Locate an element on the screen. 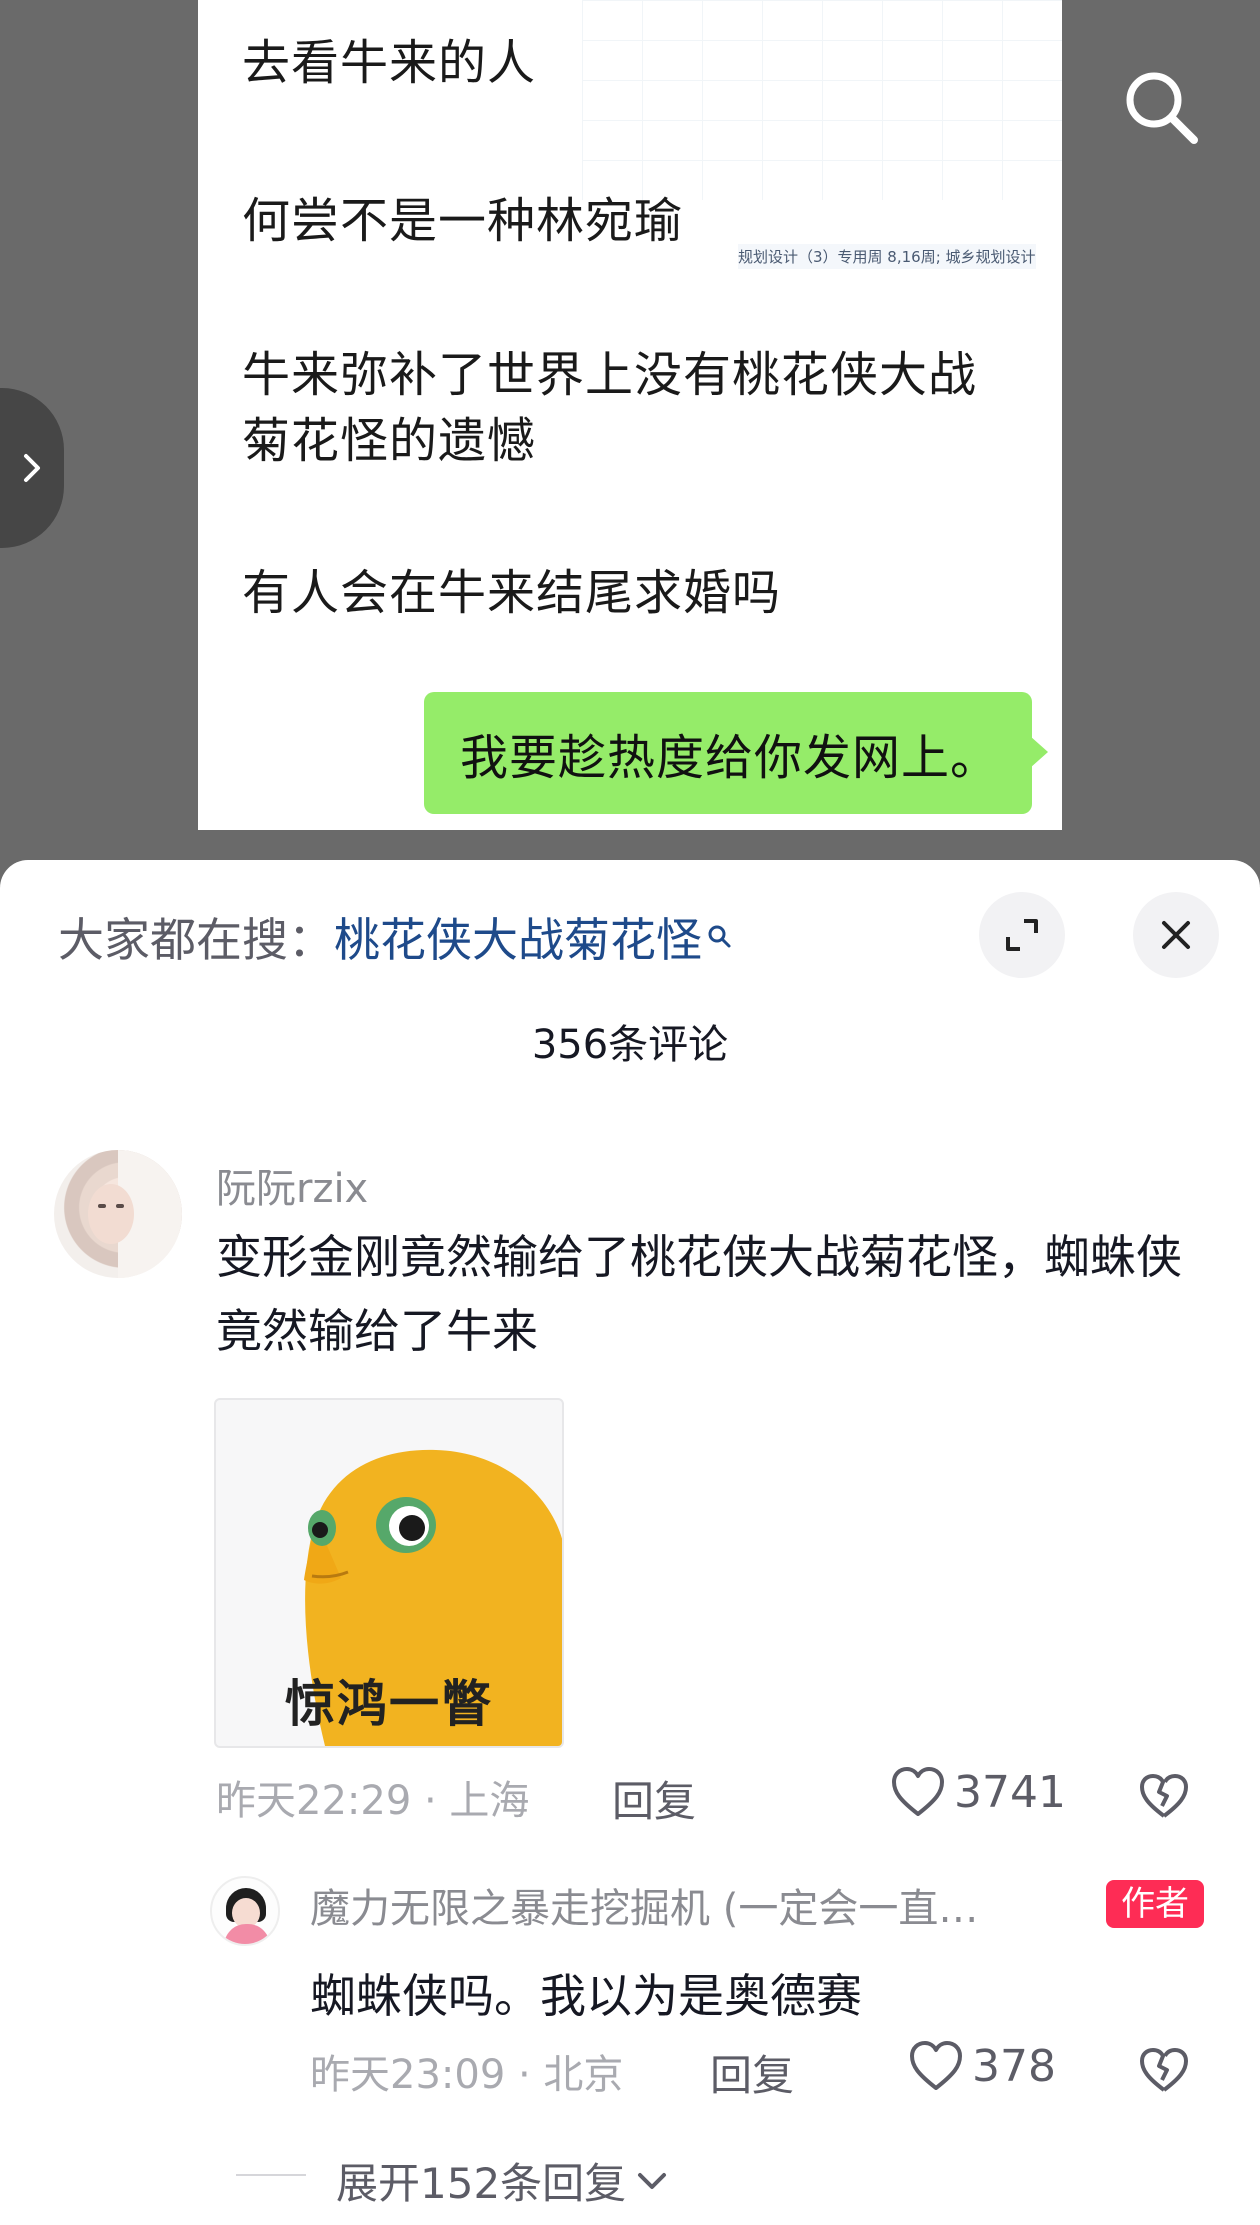 This screenshot has width=1260, height=2225. close-icon is located at coordinates (1176, 935).